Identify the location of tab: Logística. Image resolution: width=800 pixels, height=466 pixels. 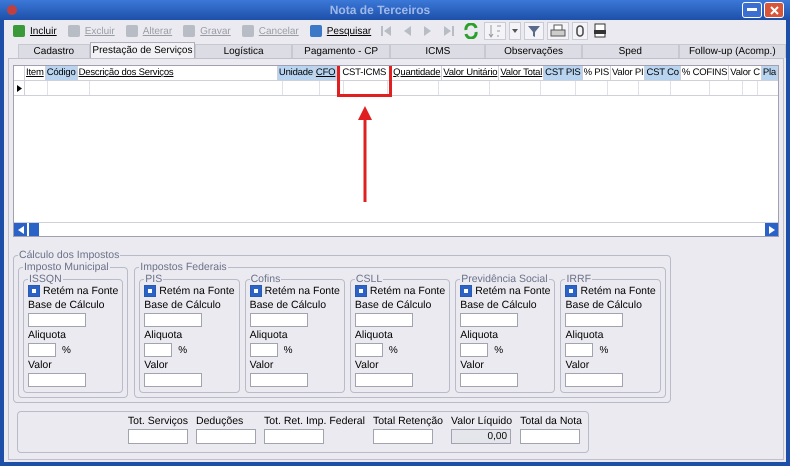
(243, 51).